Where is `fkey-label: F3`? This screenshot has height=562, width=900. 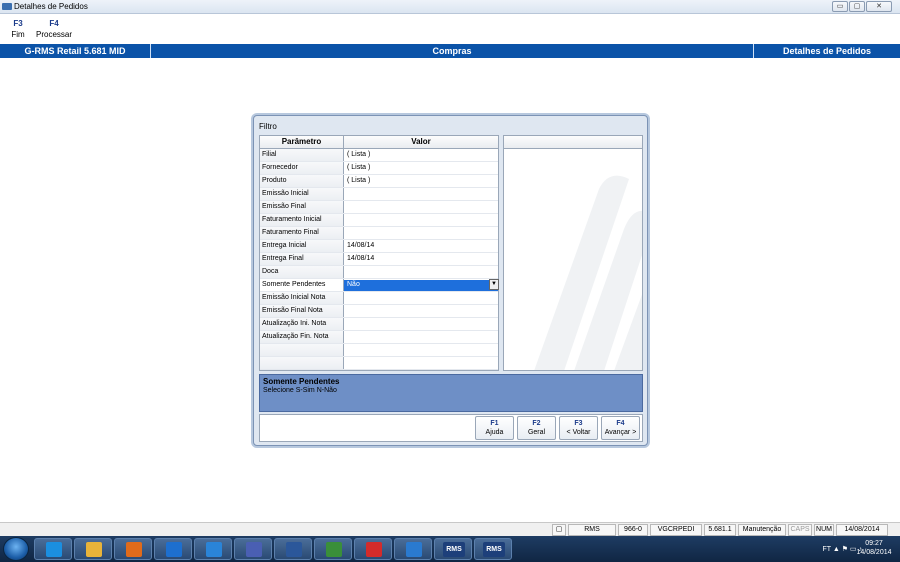 fkey-label: F3 is located at coordinates (18, 23).